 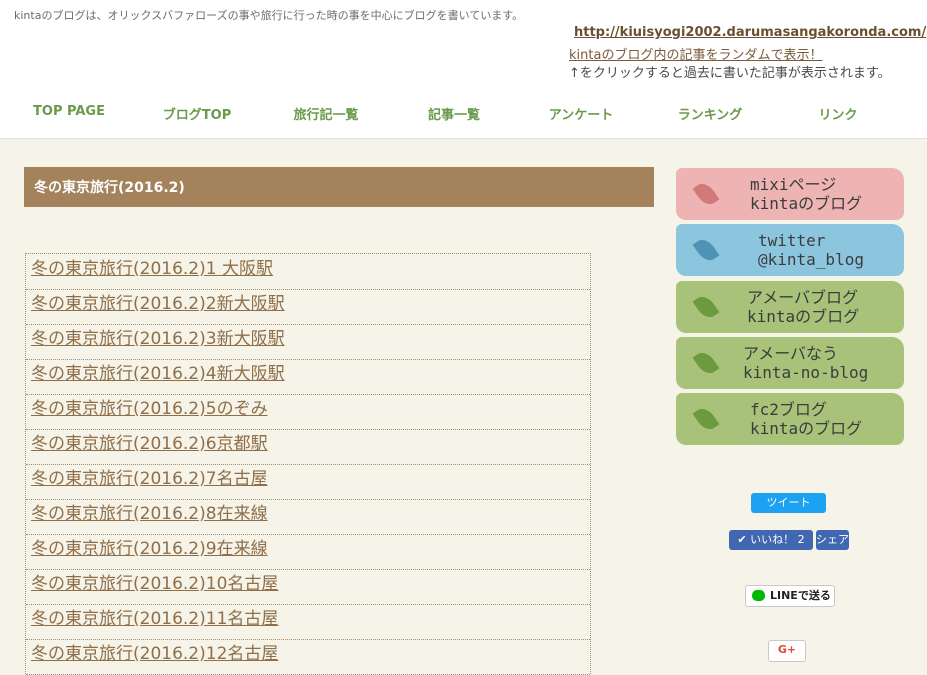 What do you see at coordinates (581, 113) in the screenshot?
I see `nav-survey: アンケート` at bounding box center [581, 113].